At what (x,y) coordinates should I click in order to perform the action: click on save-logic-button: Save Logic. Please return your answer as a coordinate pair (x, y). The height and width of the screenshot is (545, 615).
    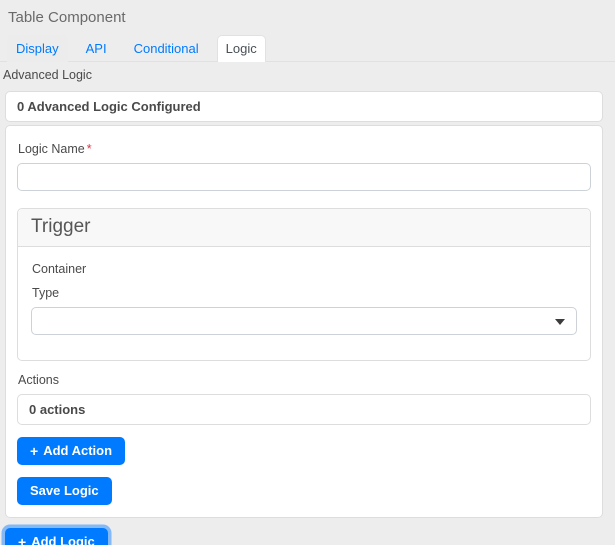
    Looking at the image, I should click on (64, 491).